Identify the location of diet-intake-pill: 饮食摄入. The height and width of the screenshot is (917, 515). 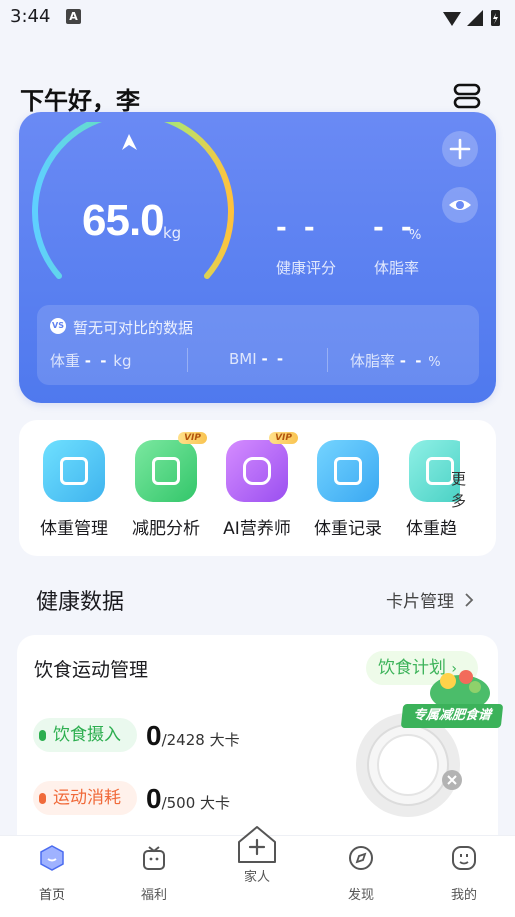
(85, 735).